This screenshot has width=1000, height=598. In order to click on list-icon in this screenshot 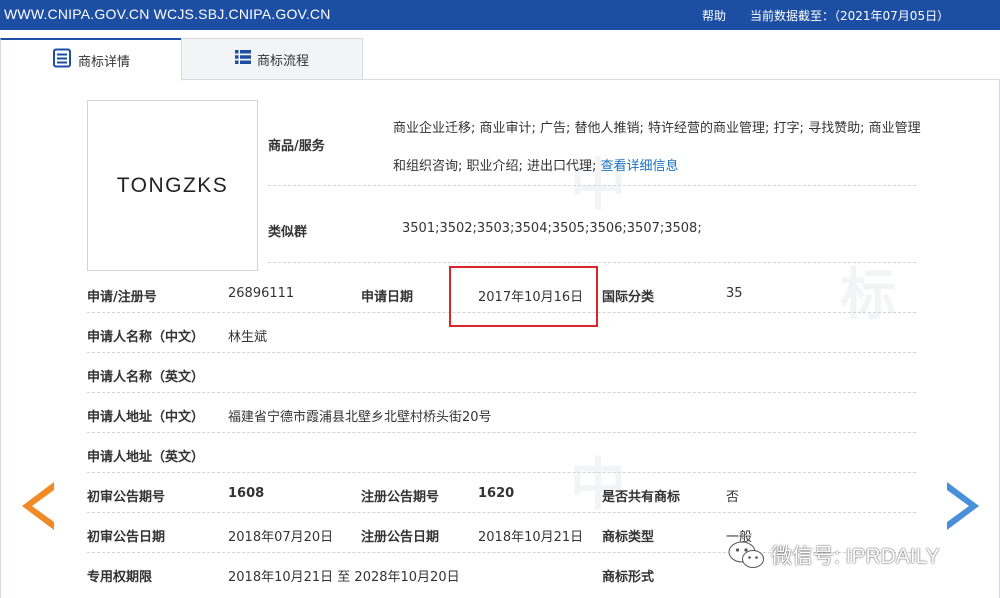, I will do `click(242, 59)`.